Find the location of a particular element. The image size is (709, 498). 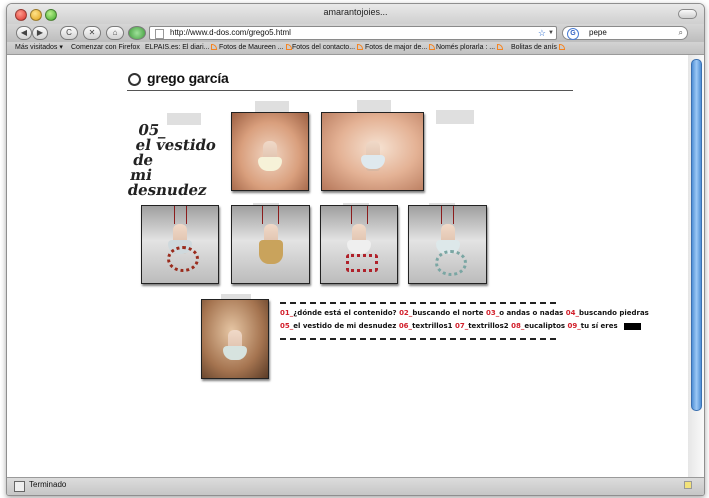

bookmark-item: Bolitas de anís is located at coordinates (538, 48).